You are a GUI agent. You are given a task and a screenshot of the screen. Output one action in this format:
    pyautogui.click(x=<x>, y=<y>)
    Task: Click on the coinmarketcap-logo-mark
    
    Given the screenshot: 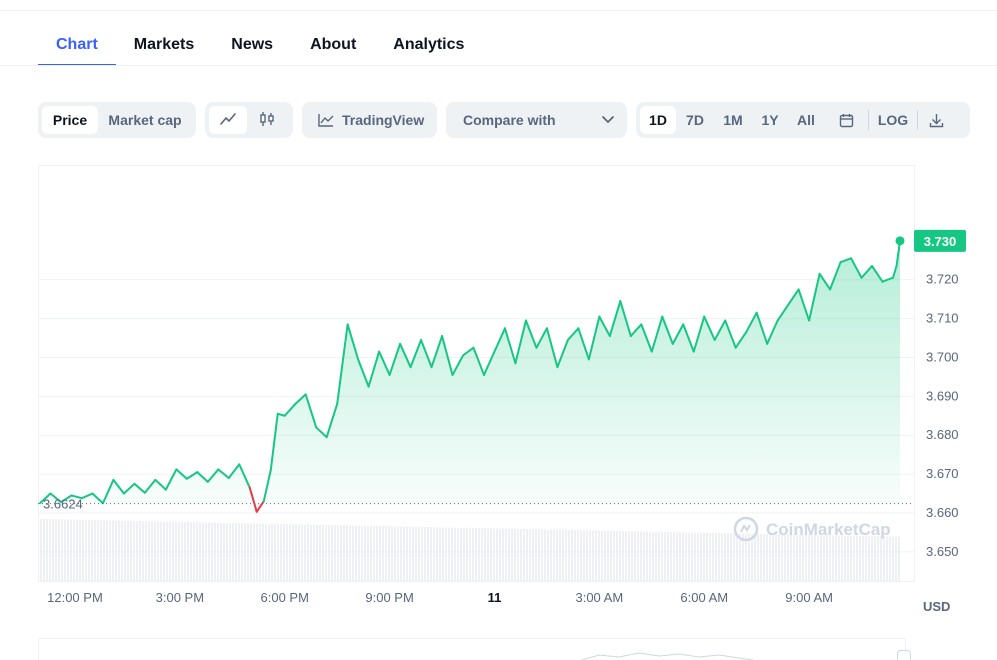 What is the action you would take?
    pyautogui.click(x=745, y=528)
    